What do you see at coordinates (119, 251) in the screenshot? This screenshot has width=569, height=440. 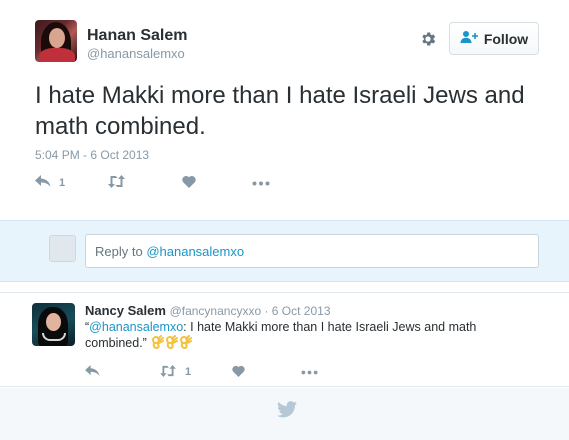 I see `reply-input-prefix: Reply to` at bounding box center [119, 251].